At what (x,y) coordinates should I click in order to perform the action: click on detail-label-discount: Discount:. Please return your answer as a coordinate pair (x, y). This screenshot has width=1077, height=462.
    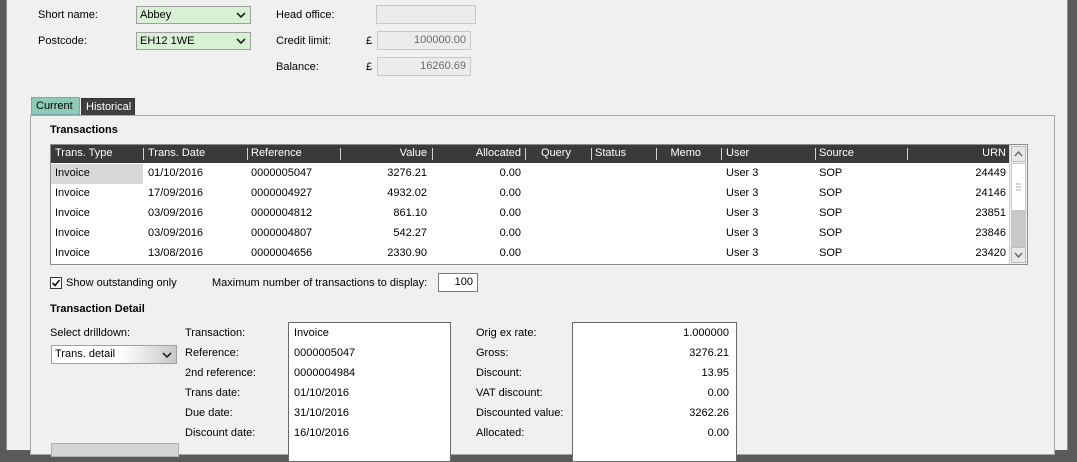
    Looking at the image, I should click on (499, 373).